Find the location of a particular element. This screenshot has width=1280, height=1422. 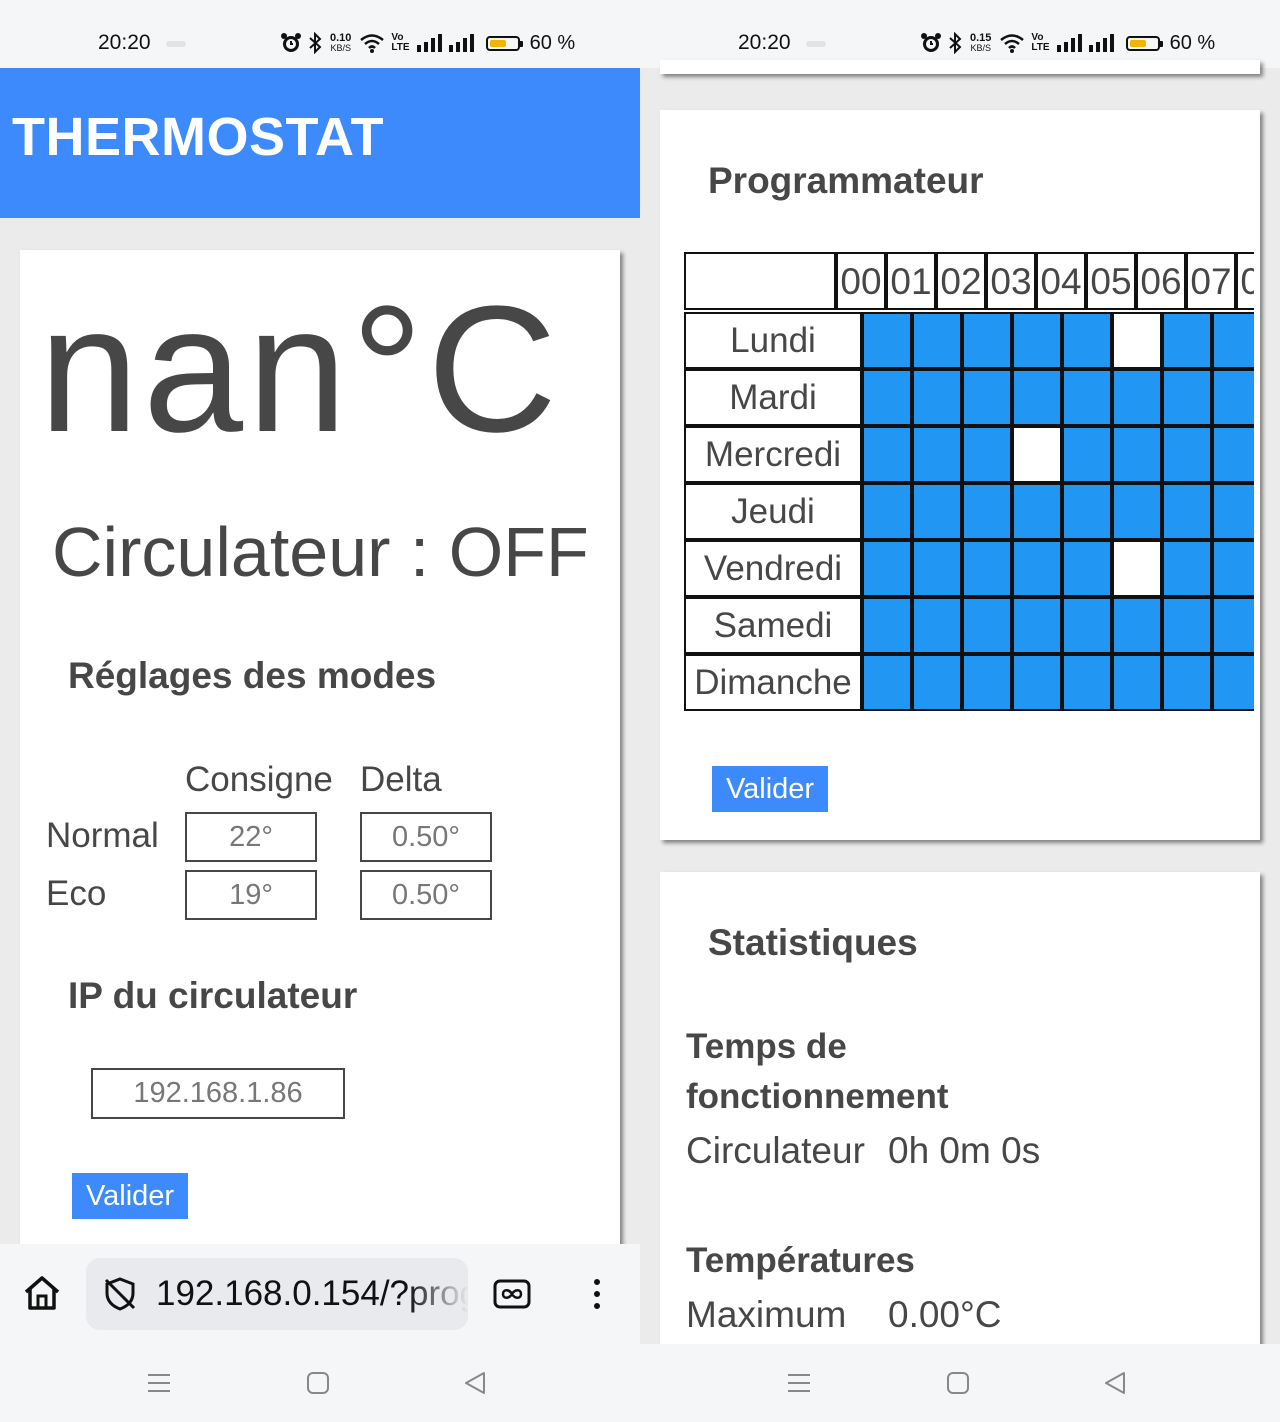

hour-header: 00 is located at coordinates (861, 281).